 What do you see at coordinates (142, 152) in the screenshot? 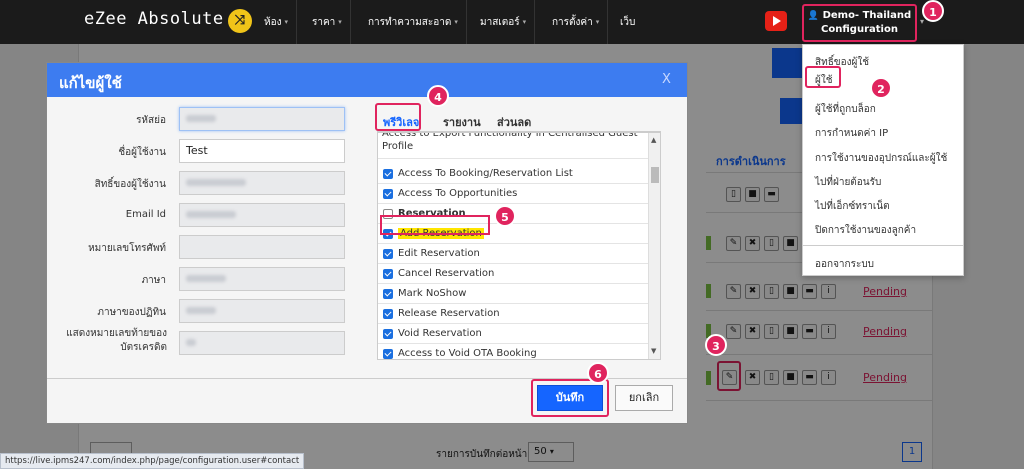
I see `username-label: ชื่อผู้ใช้งาน` at bounding box center [142, 152].